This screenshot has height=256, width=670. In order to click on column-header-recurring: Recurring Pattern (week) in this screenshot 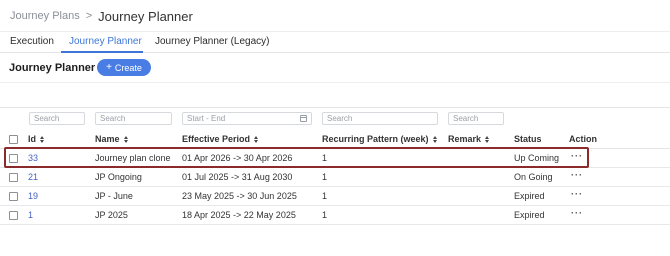, I will do `click(379, 139)`.